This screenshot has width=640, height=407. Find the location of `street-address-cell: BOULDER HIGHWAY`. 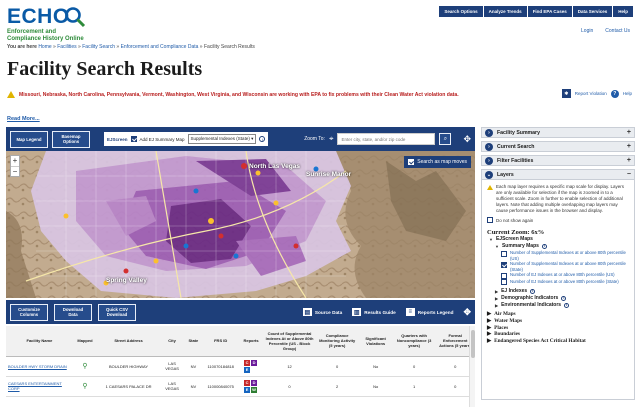

street-address-cell: BOULDER HIGHWAY is located at coordinates (128, 366).